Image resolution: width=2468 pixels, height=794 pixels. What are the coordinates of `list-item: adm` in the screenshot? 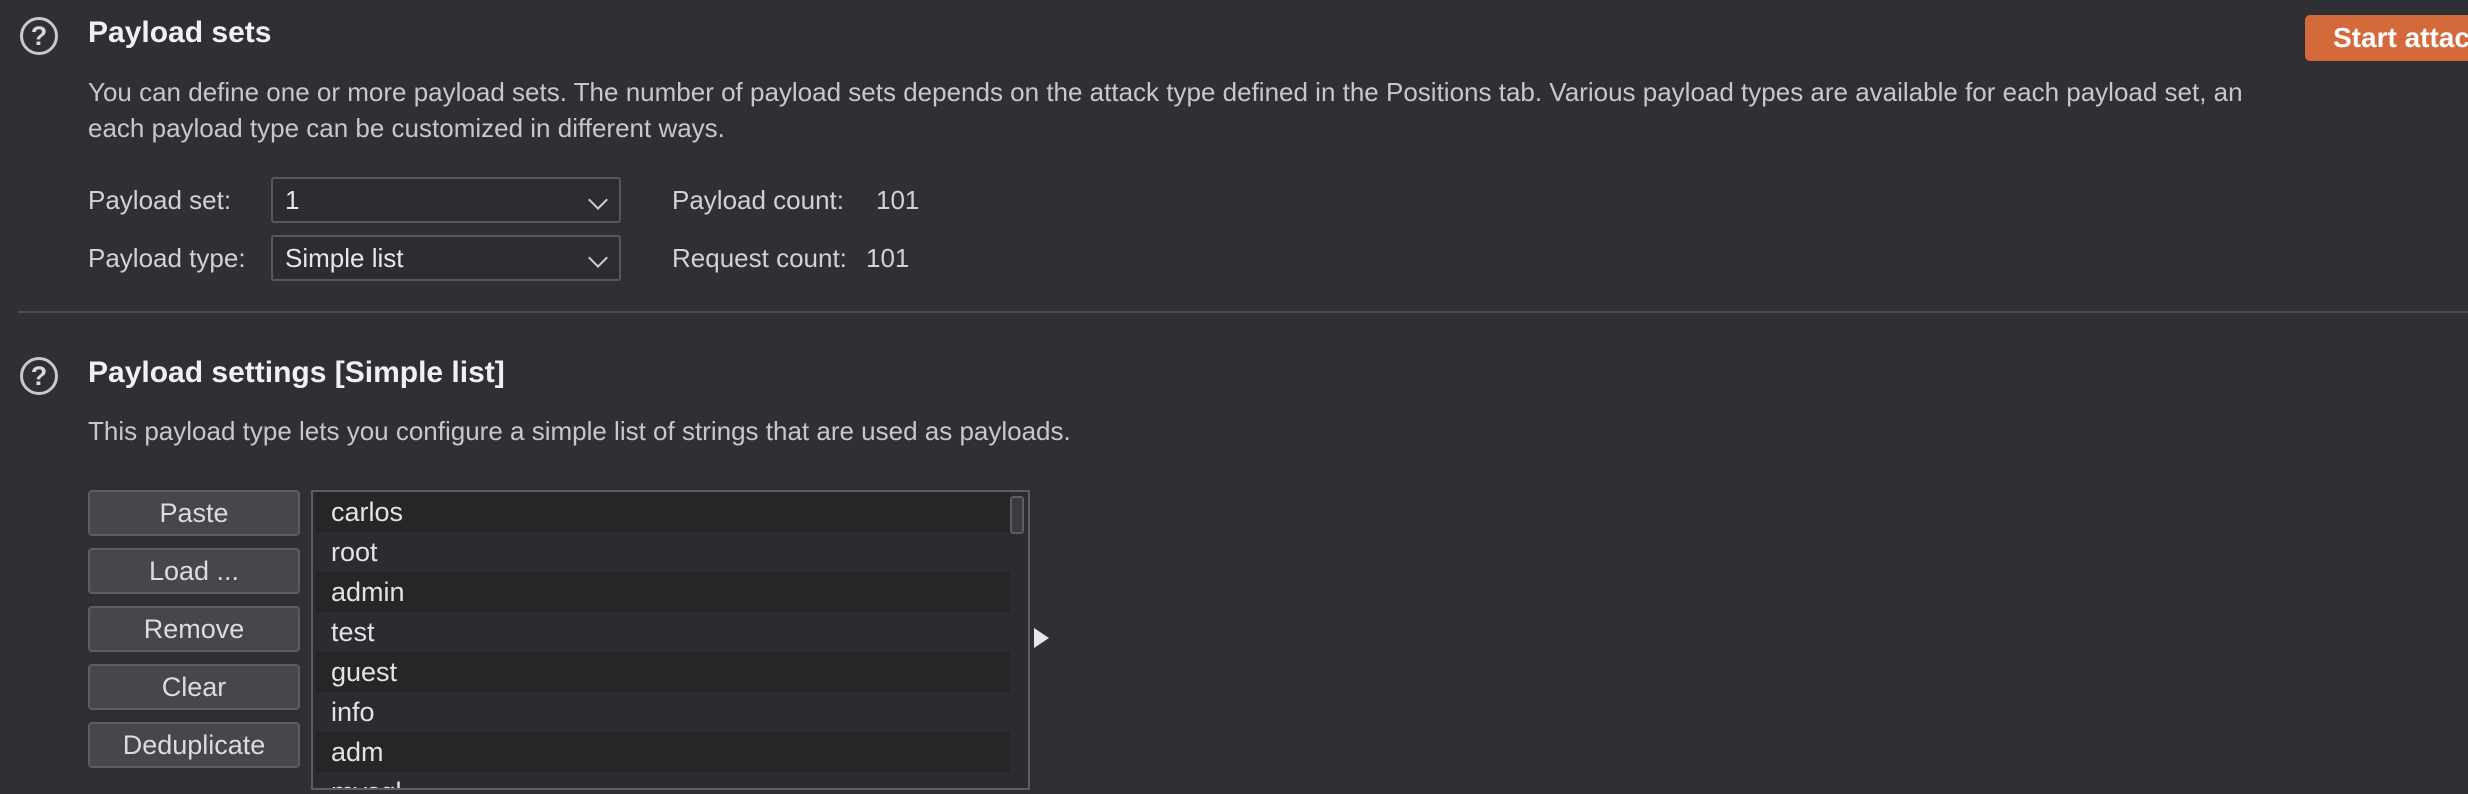 It's located at (662, 752).